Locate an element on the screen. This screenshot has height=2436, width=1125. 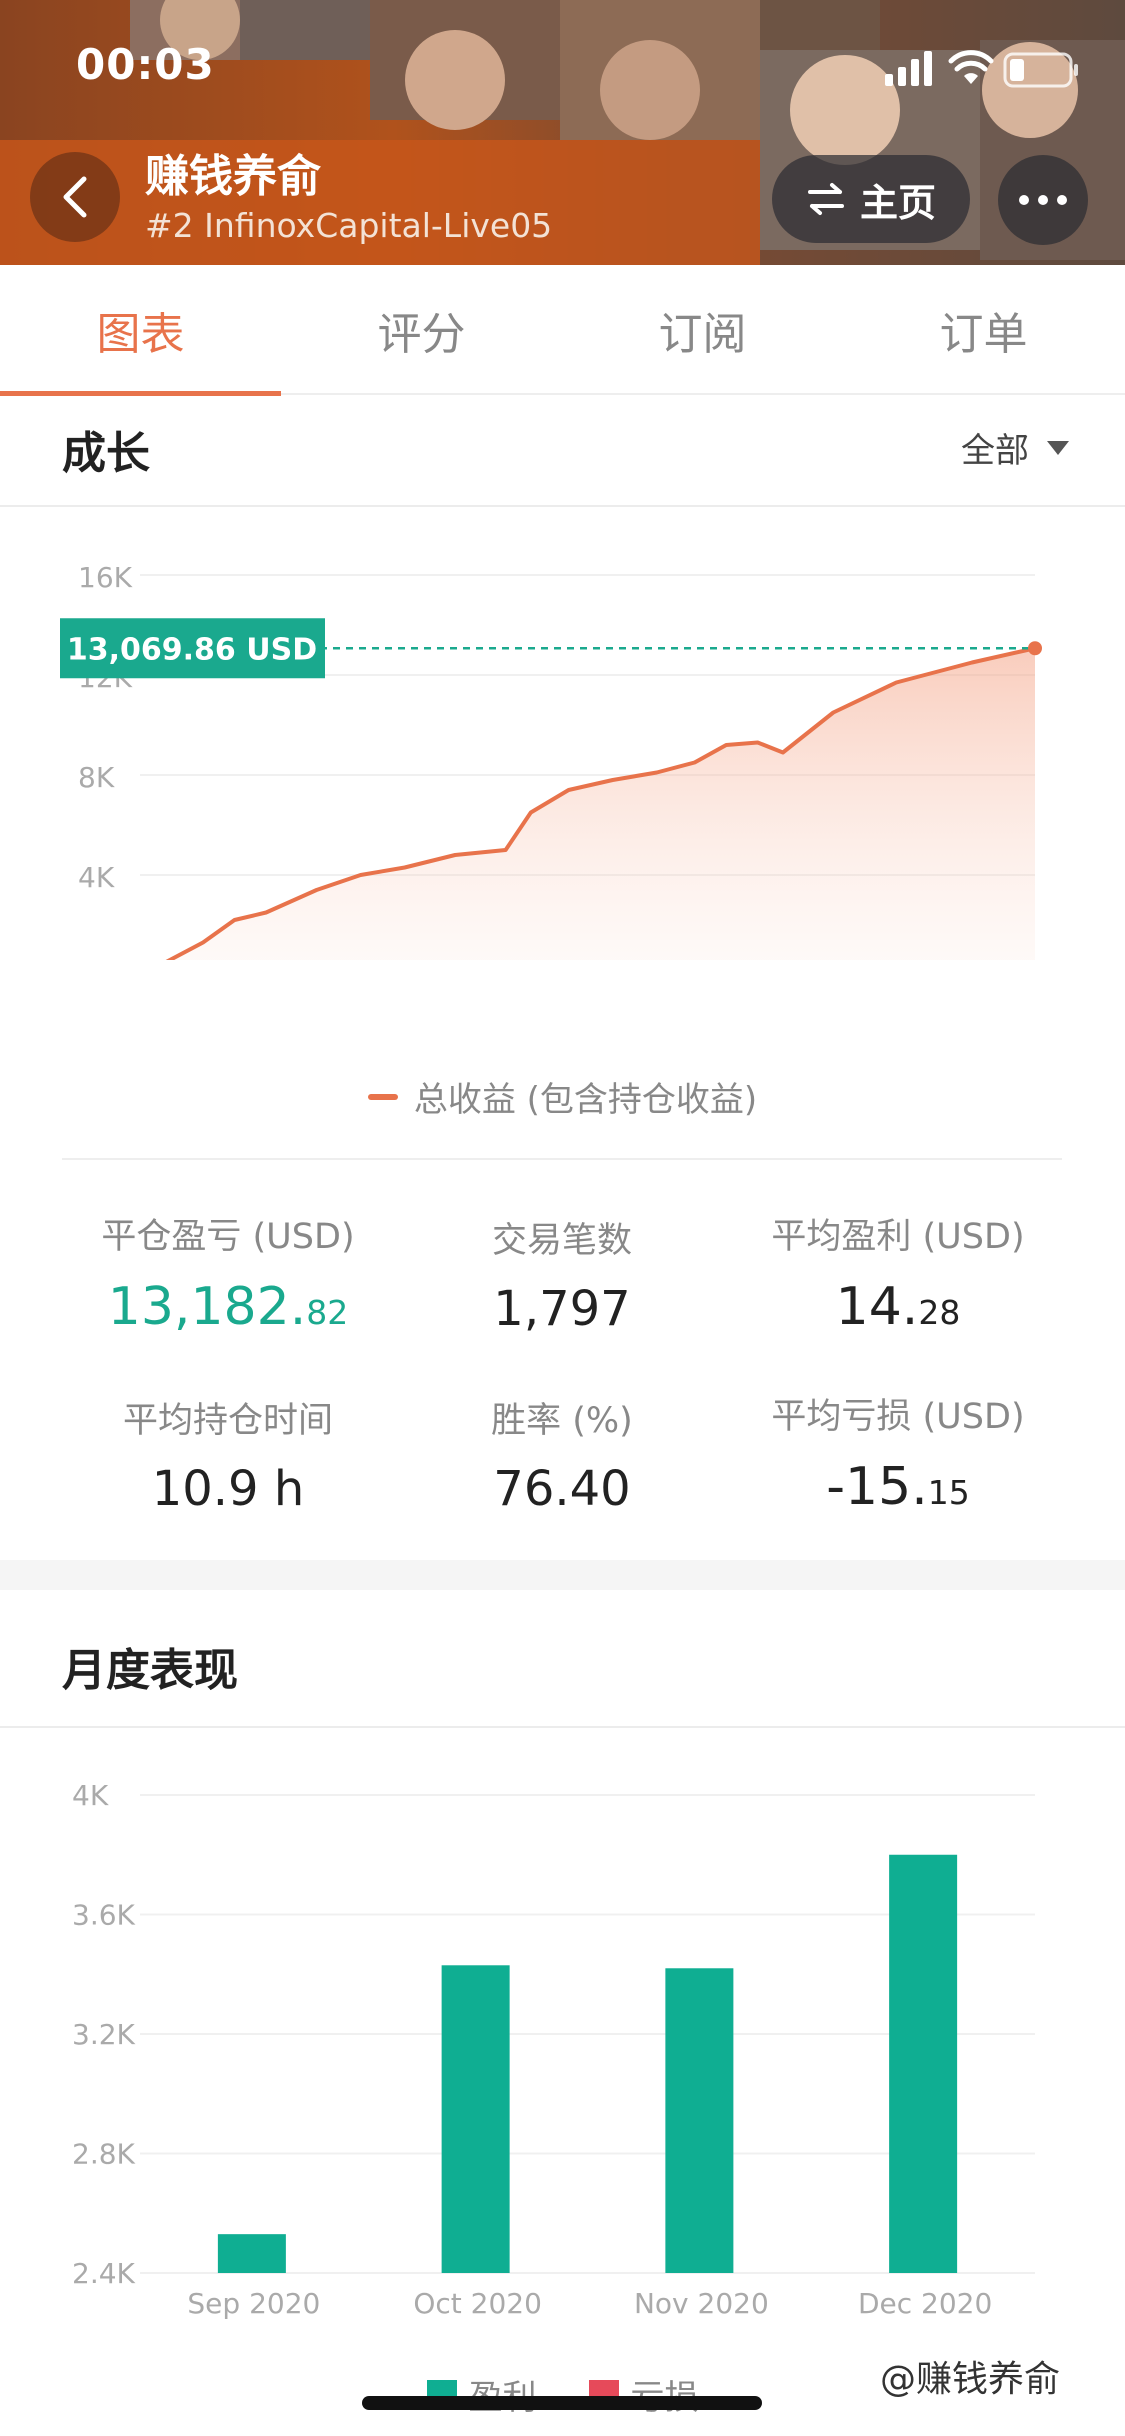
tab-orders: 订单 is located at coordinates (983, 330).